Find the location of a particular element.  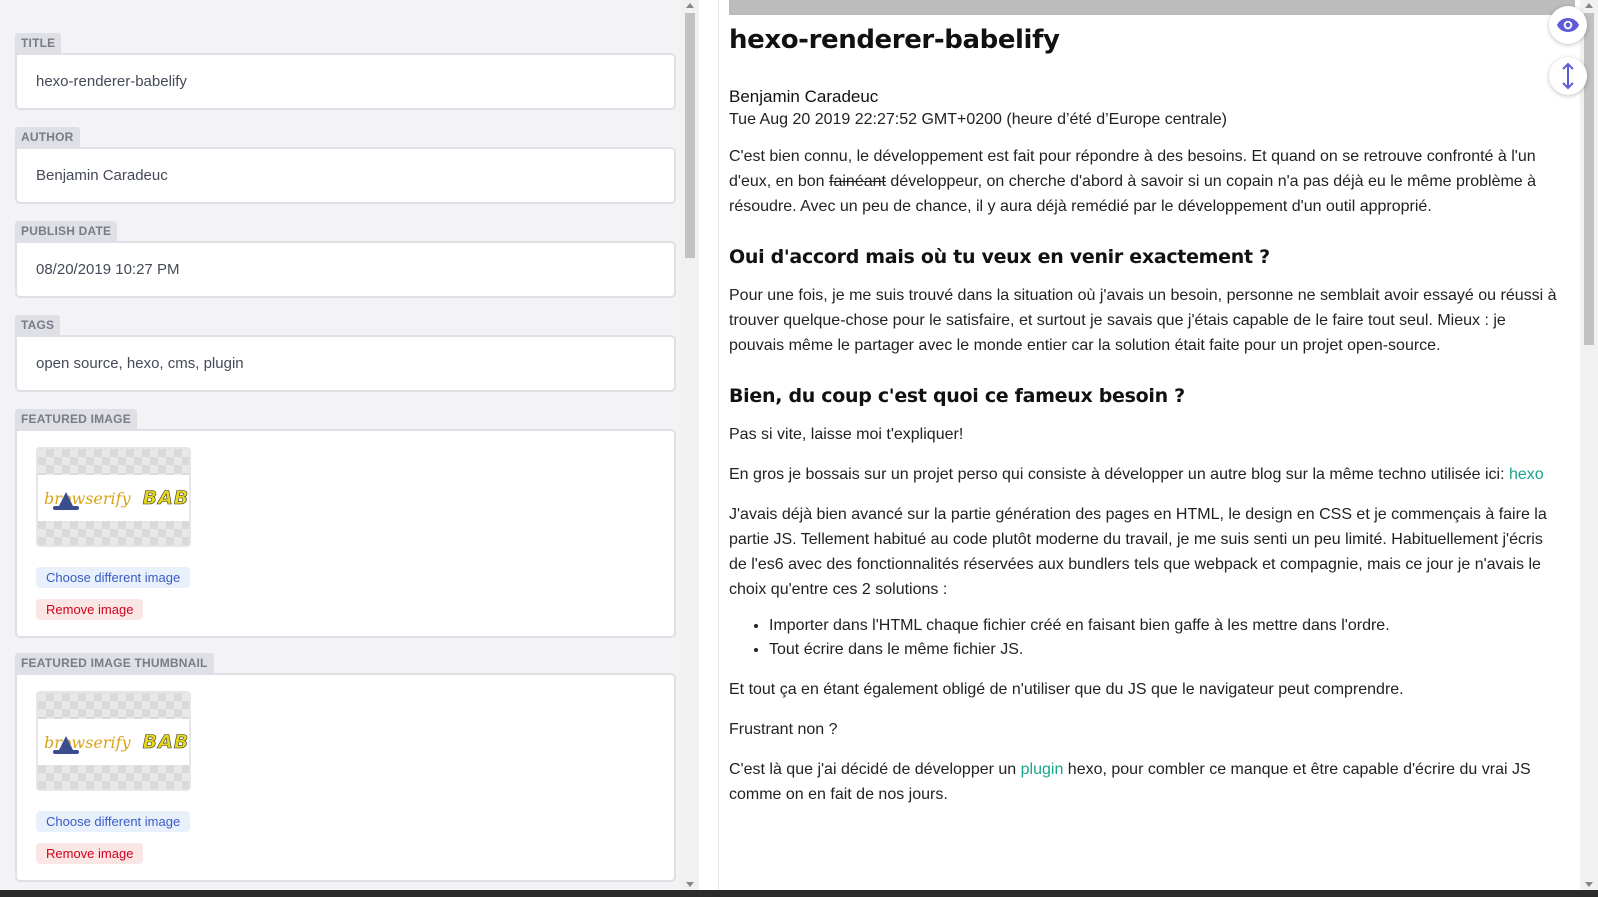

featured-image-thumbnail-preview: browserify BABEL is located at coordinates (113, 741).